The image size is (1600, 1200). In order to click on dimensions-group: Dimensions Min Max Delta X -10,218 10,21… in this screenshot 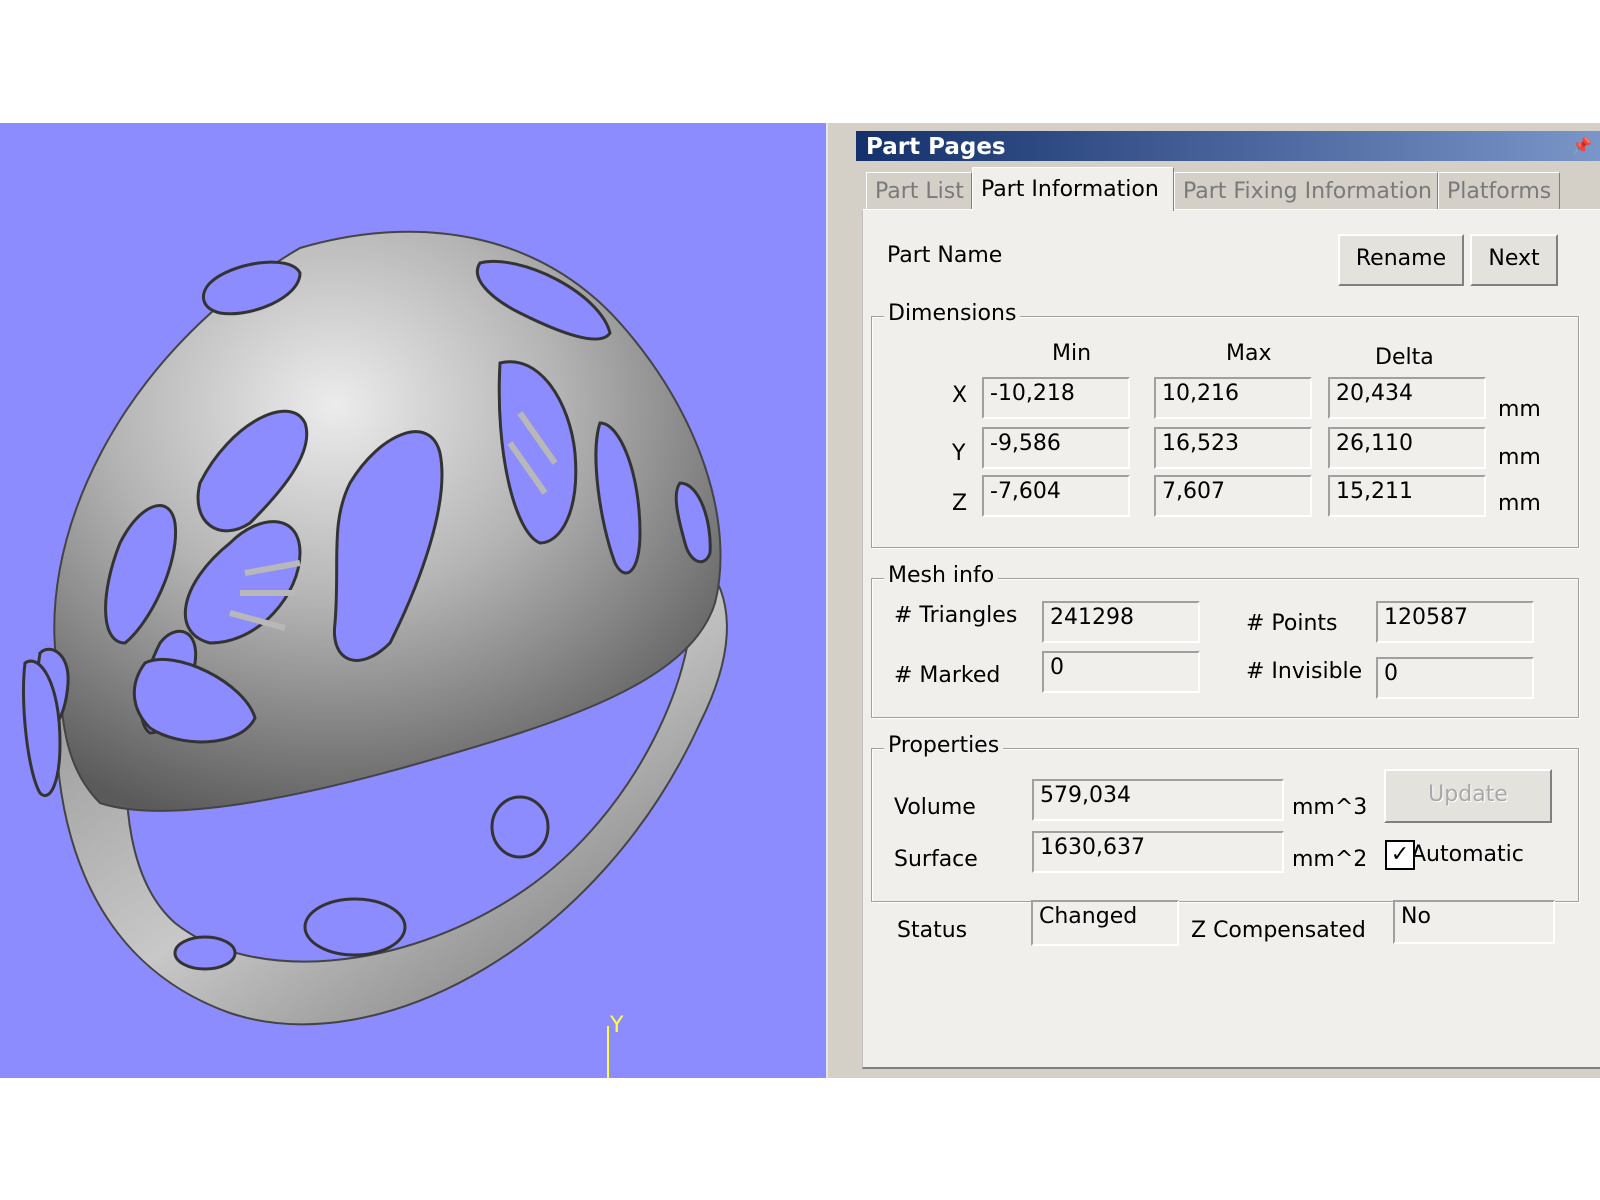, I will do `click(1225, 424)`.